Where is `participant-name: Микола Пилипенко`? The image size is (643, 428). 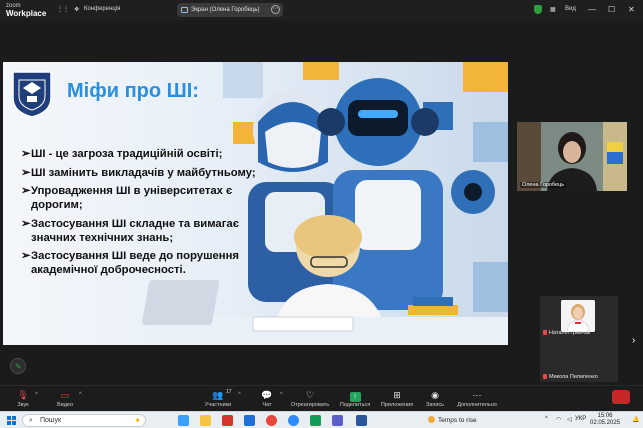
participant-name: Микола Пилипенко is located at coordinates (570, 377).